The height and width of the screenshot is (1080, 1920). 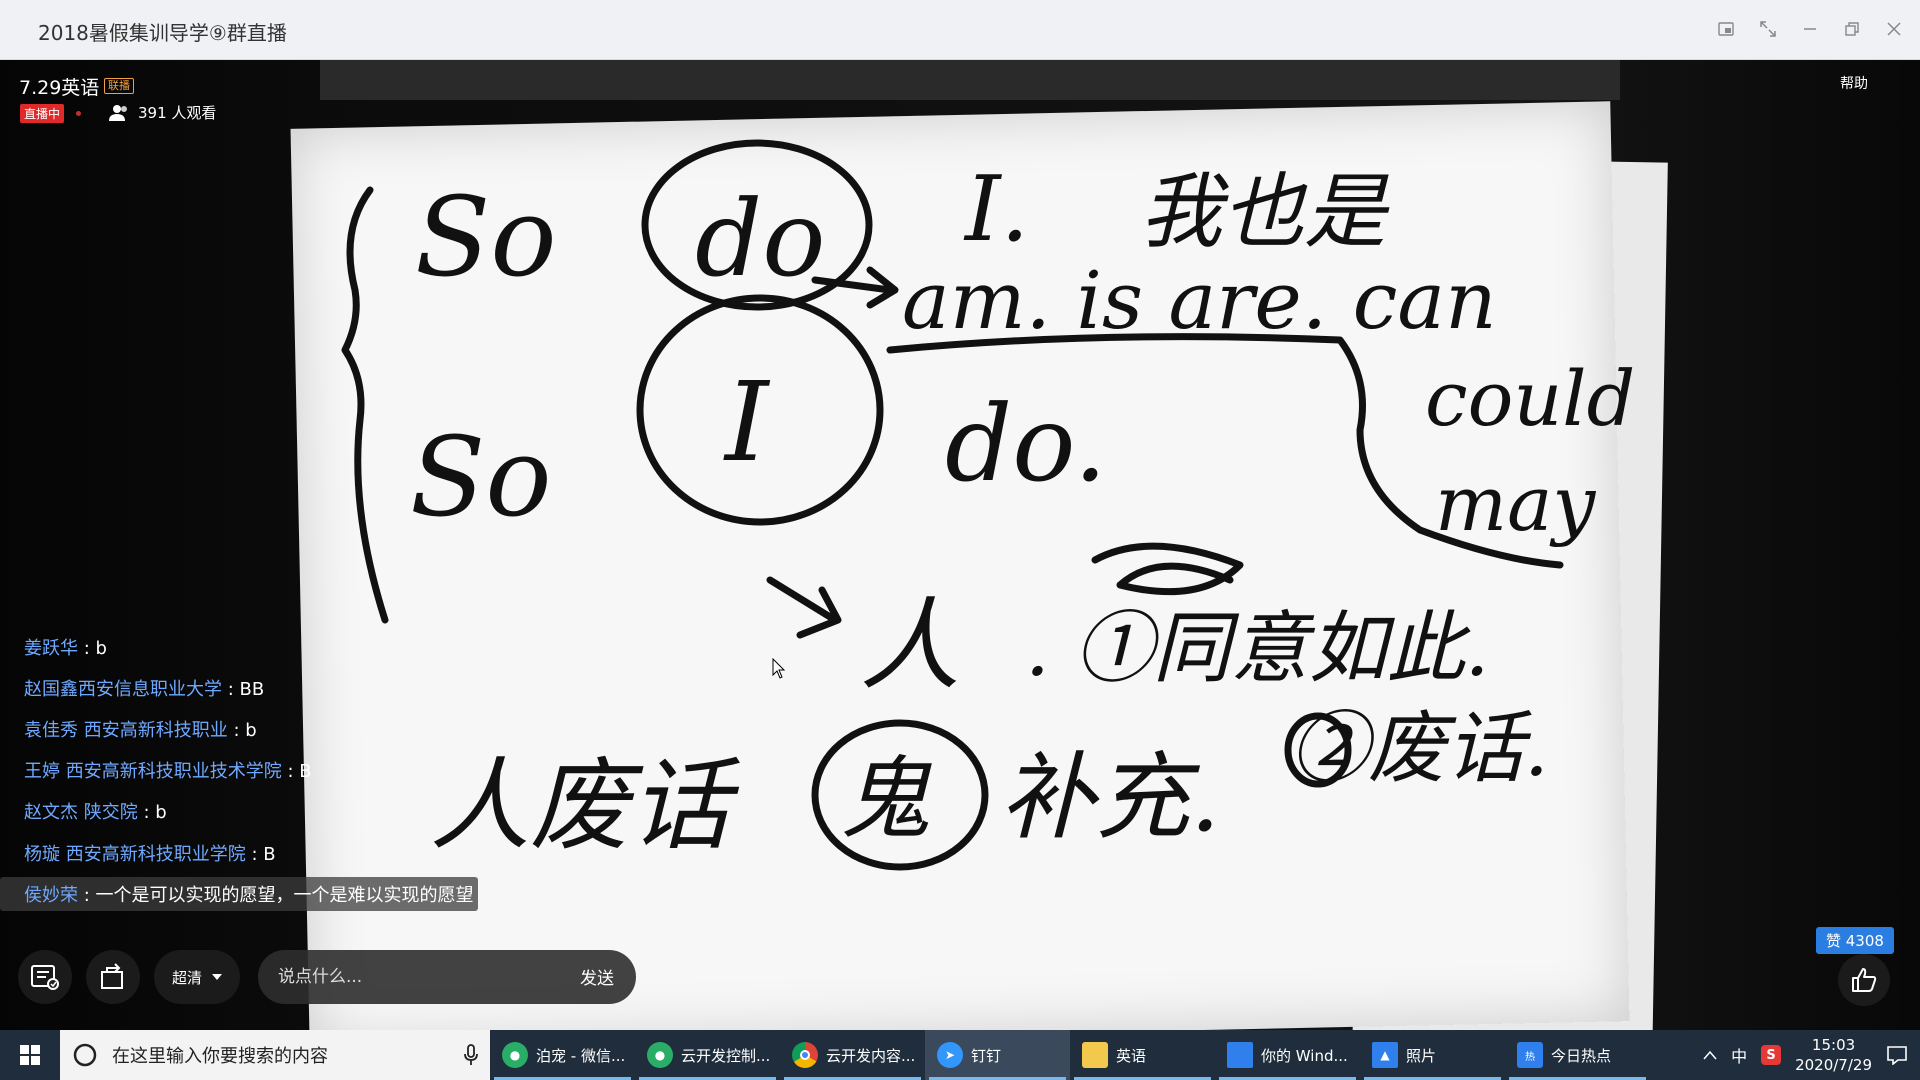 I want to click on pip-icon, so click(x=1726, y=29).